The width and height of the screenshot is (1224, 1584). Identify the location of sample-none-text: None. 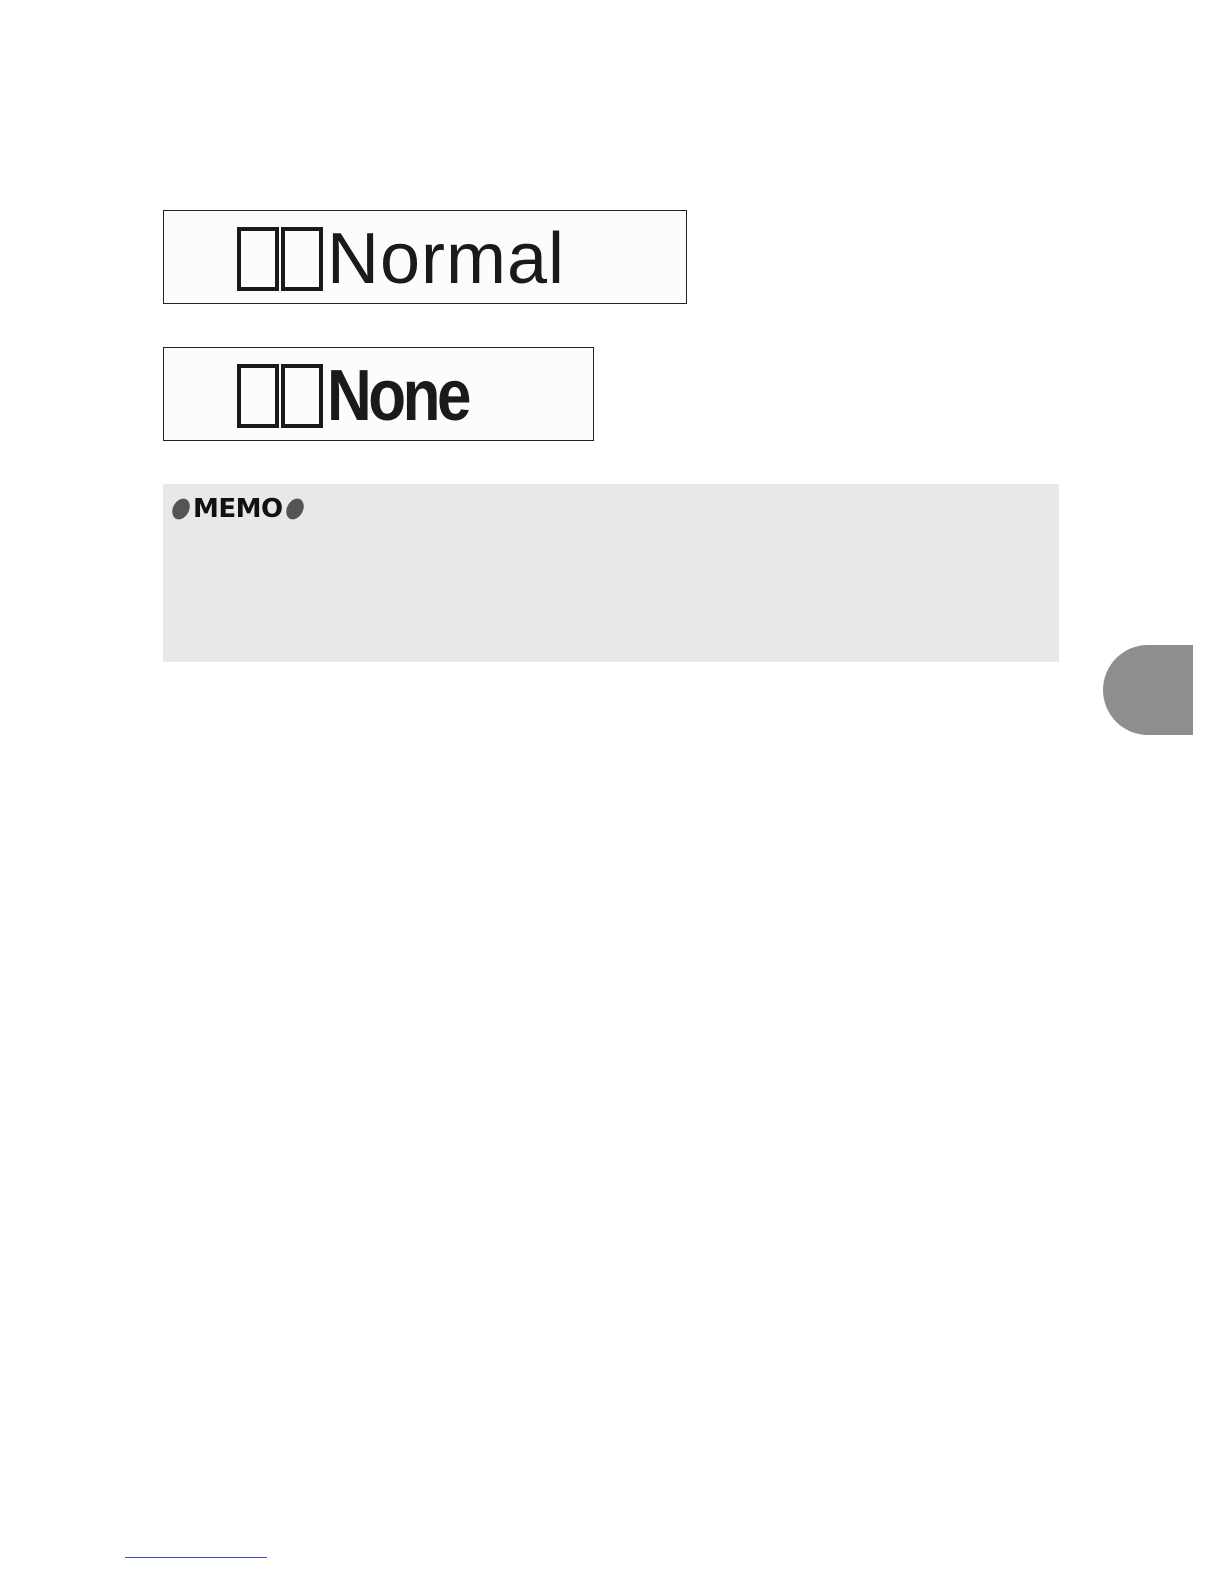
(399, 396).